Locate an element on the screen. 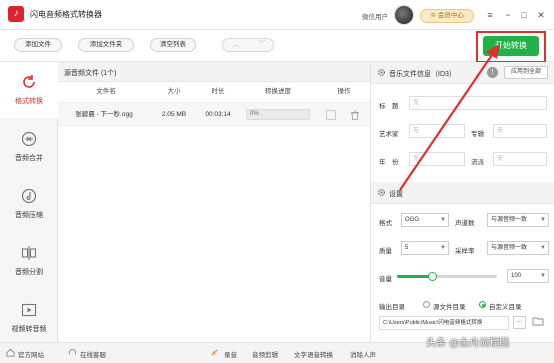 The width and height of the screenshot is (554, 363). column-header-actions: 操作 is located at coordinates (344, 91).